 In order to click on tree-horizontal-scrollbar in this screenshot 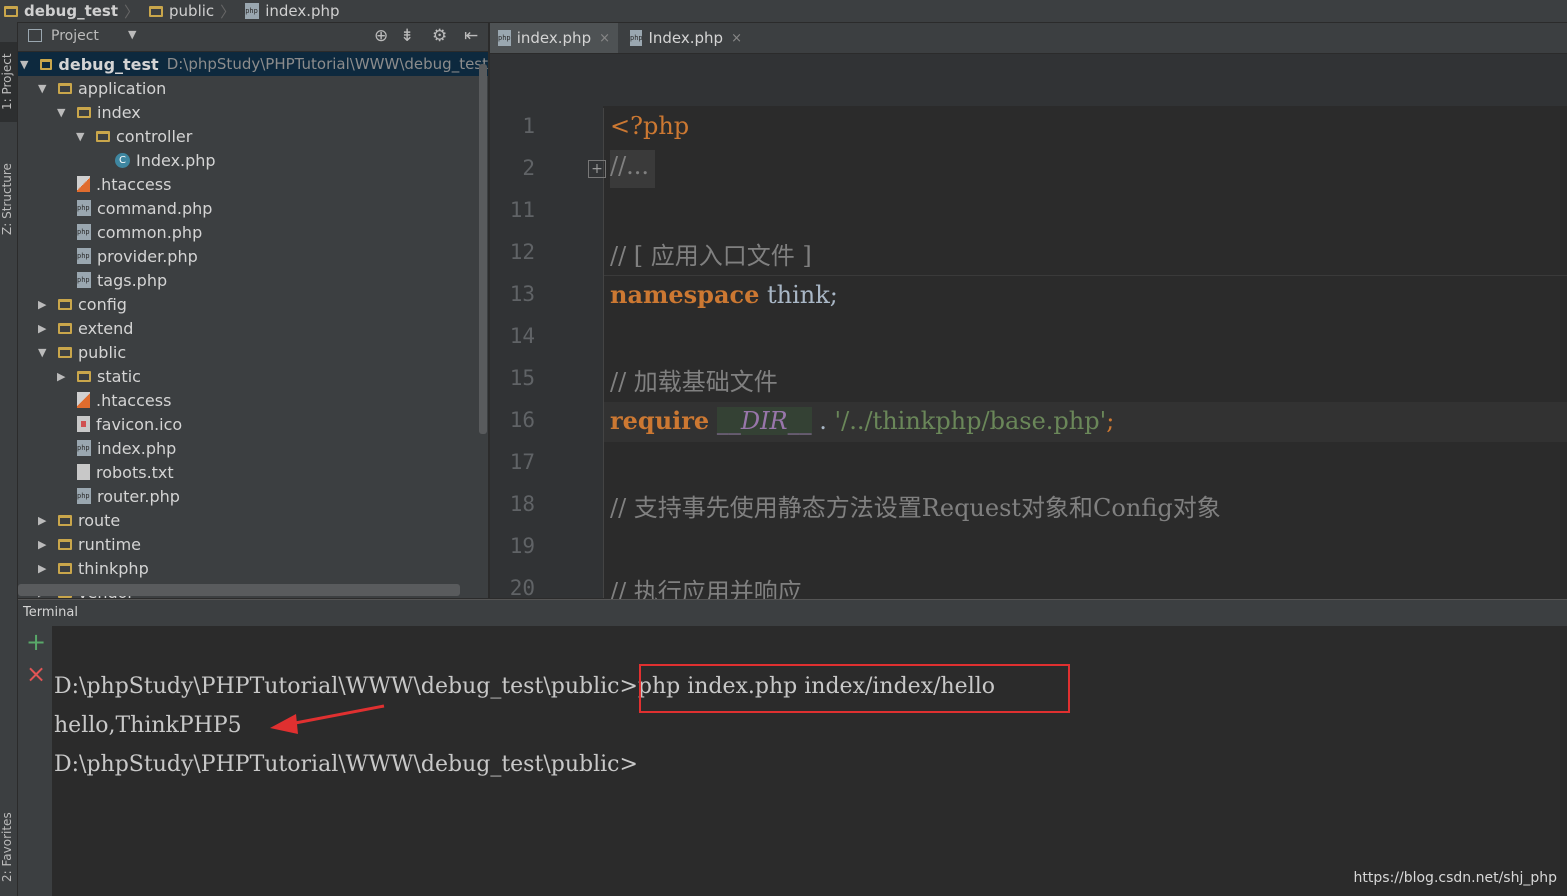, I will do `click(239, 590)`.